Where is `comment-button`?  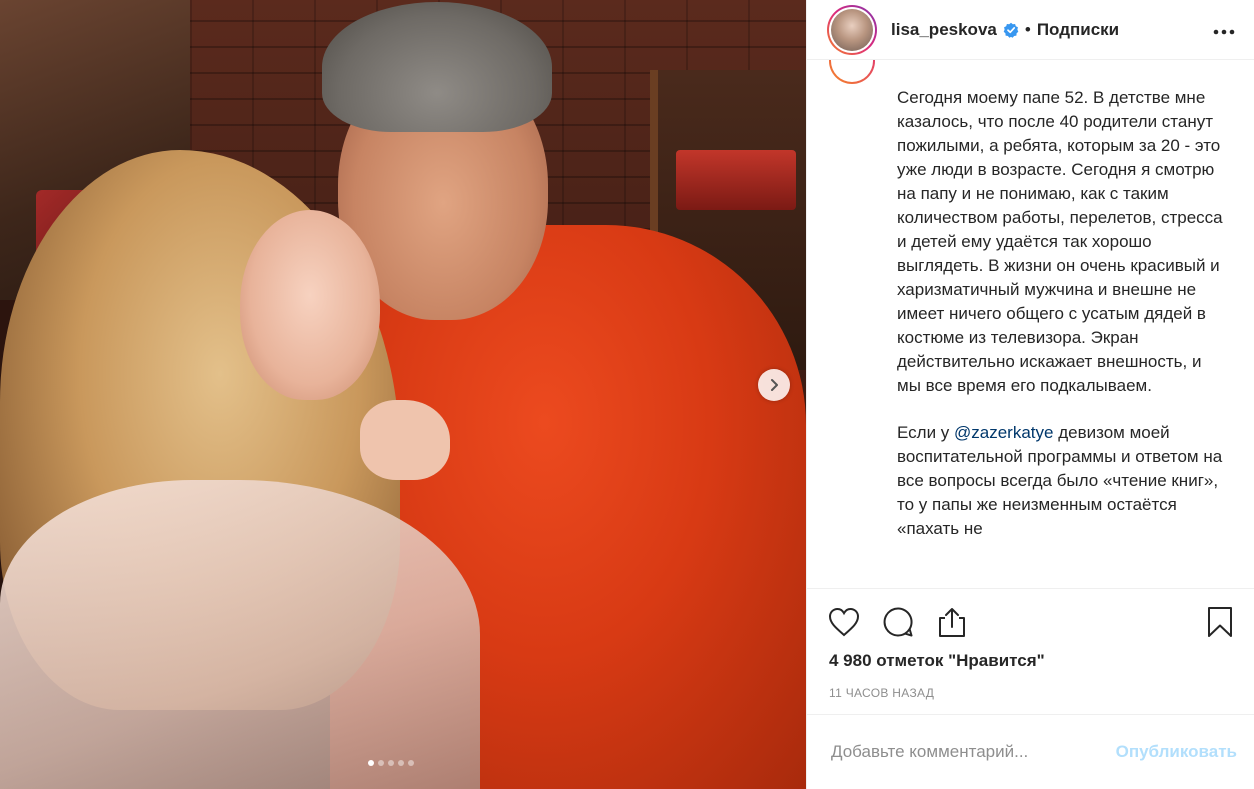 comment-button is located at coordinates (898, 622).